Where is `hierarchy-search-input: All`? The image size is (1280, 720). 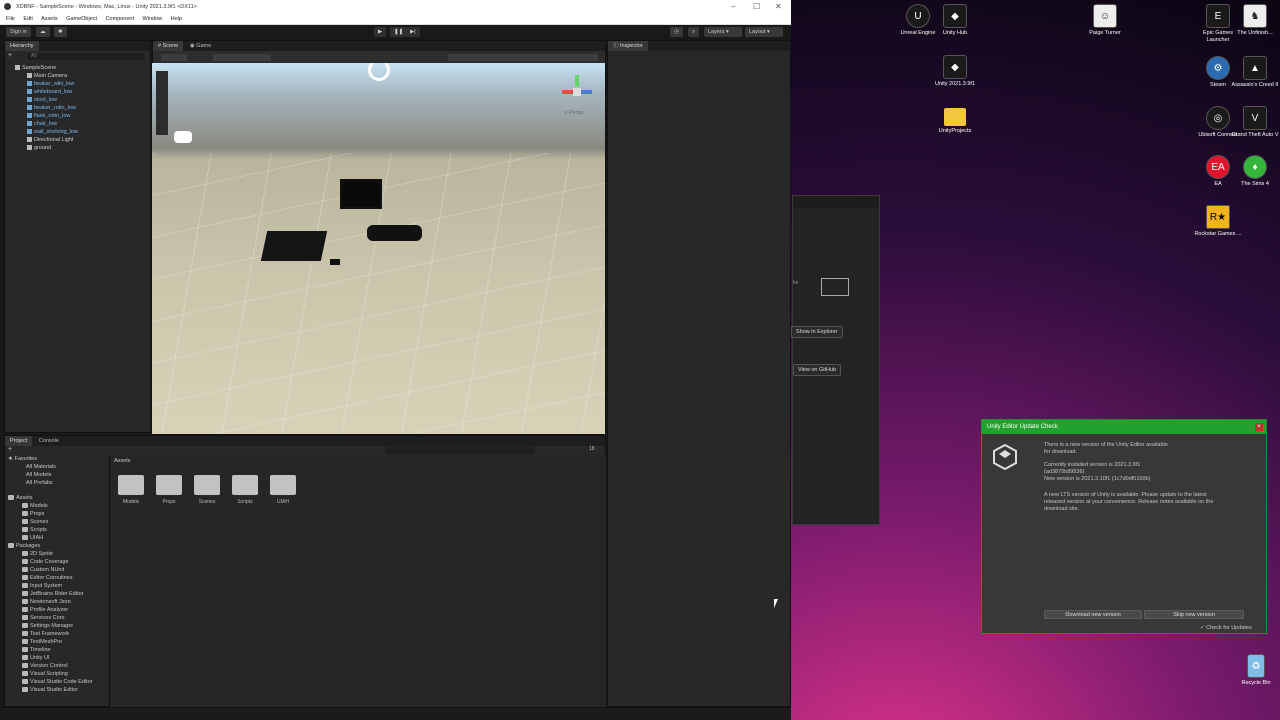
hierarchy-search-input: All is located at coordinates (86, 56).